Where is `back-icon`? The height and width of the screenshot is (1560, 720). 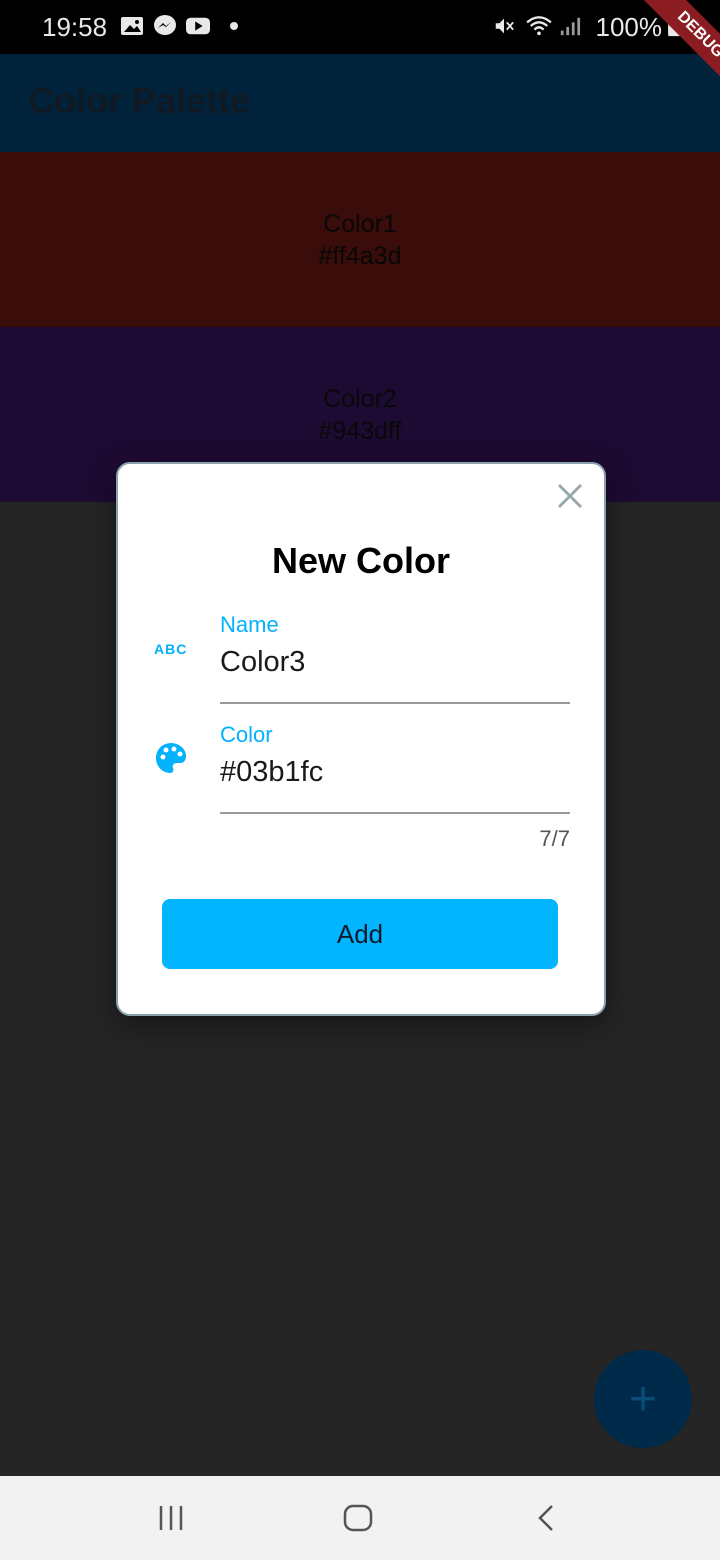 back-icon is located at coordinates (549, 1518).